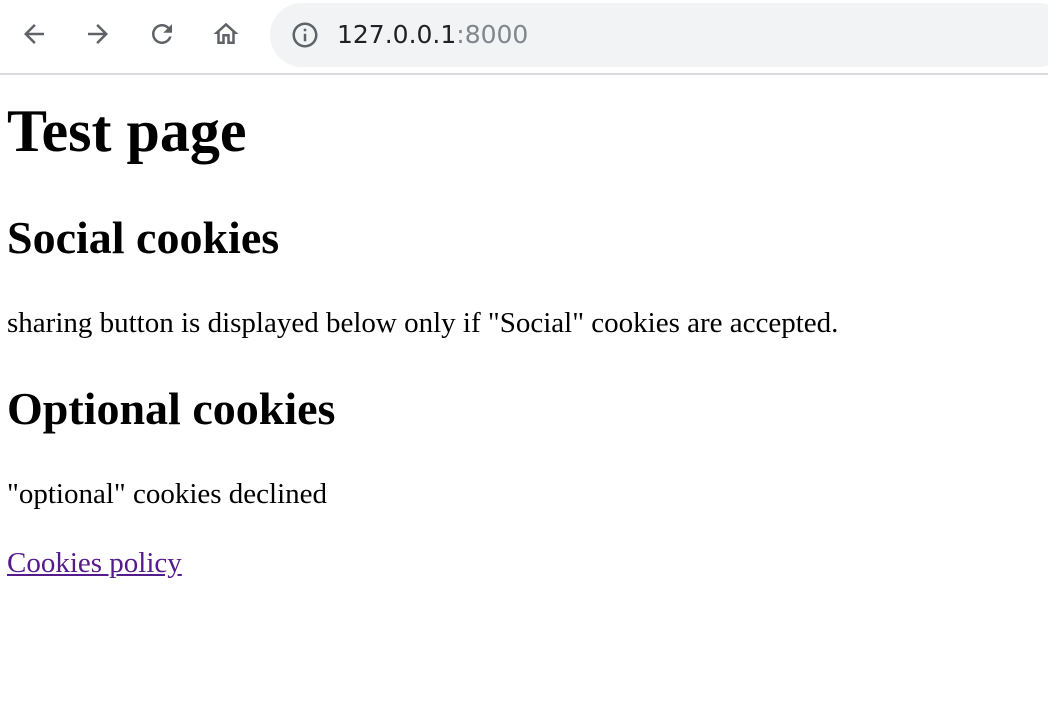 The height and width of the screenshot is (720, 1048). I want to click on url-text: 127.0.0.1:8000, so click(432, 35).